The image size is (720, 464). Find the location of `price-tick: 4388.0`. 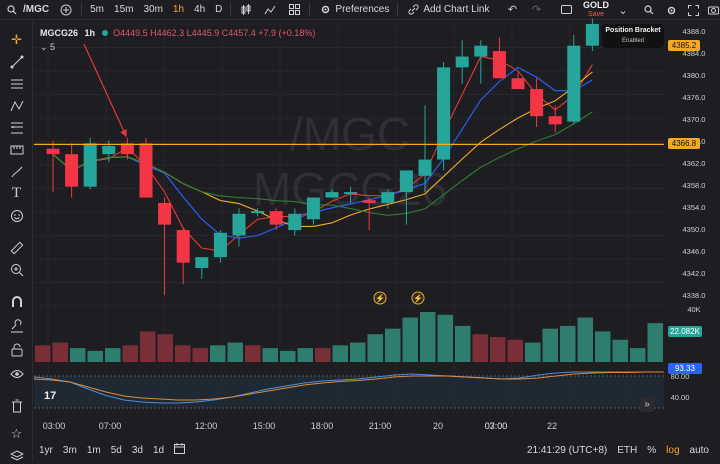

price-tick: 4388.0 is located at coordinates (694, 31).